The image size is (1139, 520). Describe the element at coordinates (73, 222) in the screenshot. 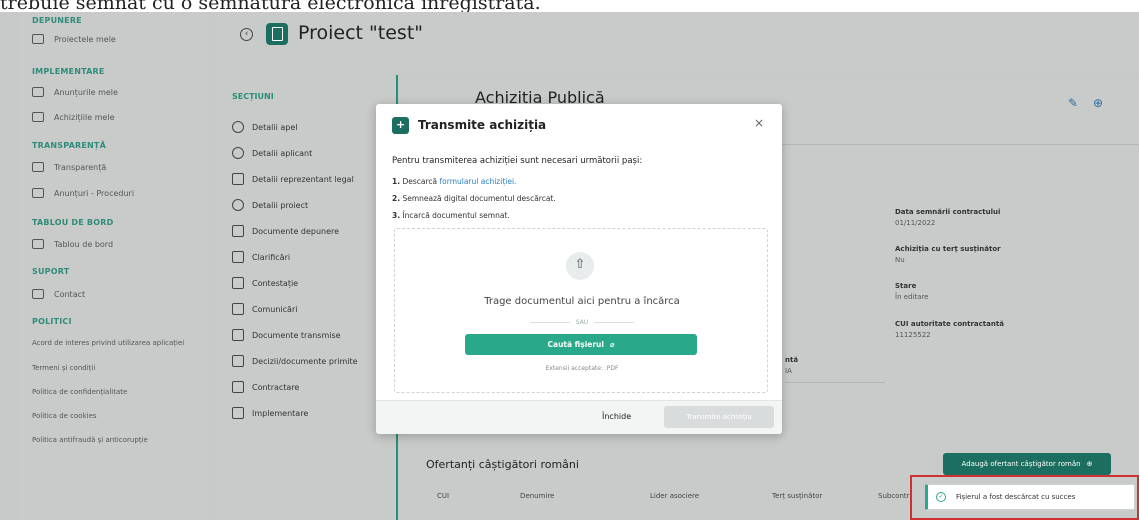

I see `nav-section-tablou: TABLOU DE BORD` at that location.